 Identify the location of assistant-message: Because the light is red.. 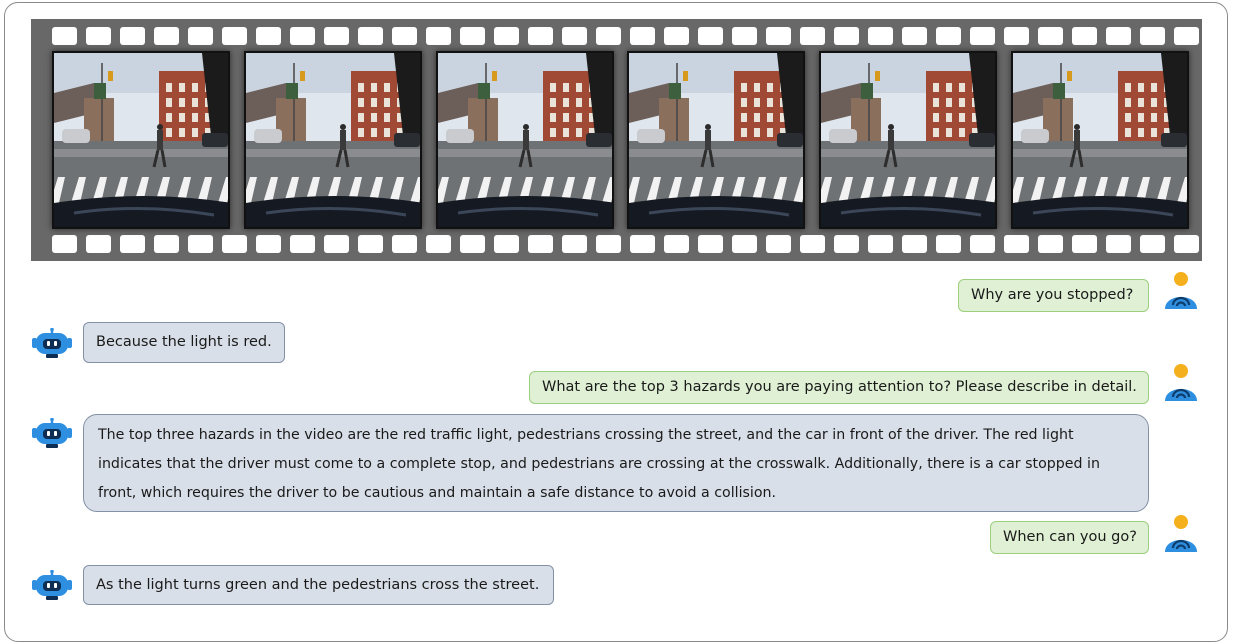
(184, 342).